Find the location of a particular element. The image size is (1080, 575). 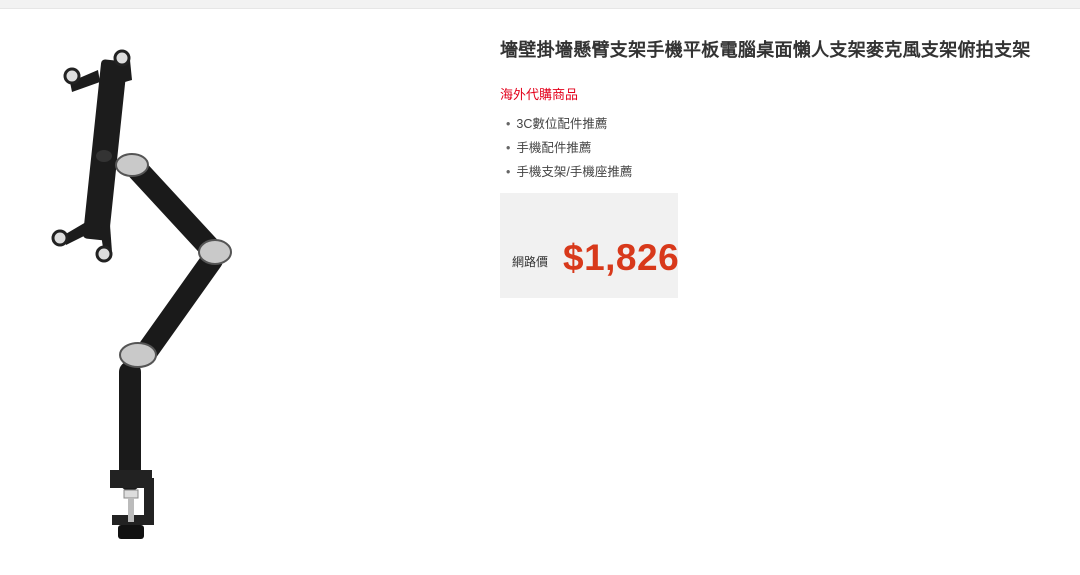

overseas-purchase-tag: 海外代購商品 is located at coordinates (539, 93).